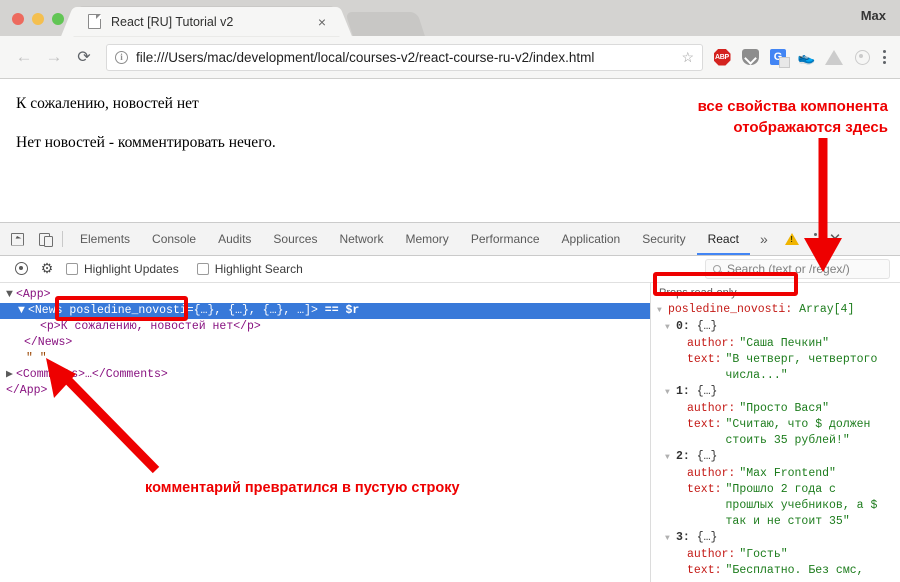  What do you see at coordinates (234, 239) in the screenshot?
I see `tab-audits: Audits` at bounding box center [234, 239].